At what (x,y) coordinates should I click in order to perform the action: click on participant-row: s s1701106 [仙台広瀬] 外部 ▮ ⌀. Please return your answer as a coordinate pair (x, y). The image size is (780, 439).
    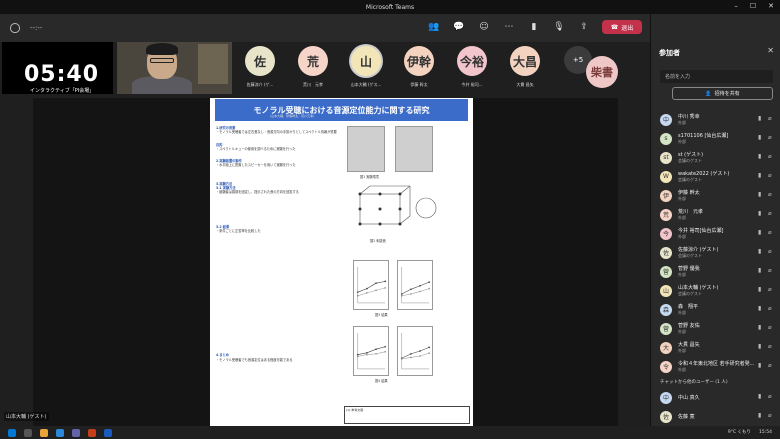
    Looking at the image, I should click on (719, 138).